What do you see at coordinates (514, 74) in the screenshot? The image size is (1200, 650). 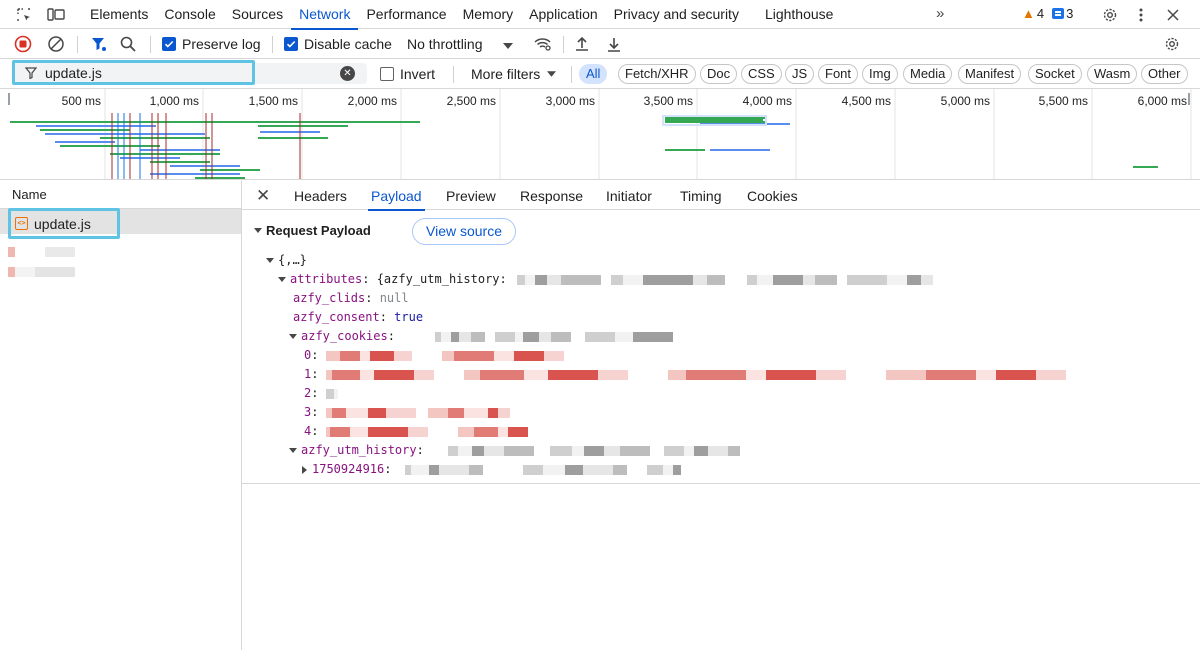 I see `more-filters-dropdown: More filters` at bounding box center [514, 74].